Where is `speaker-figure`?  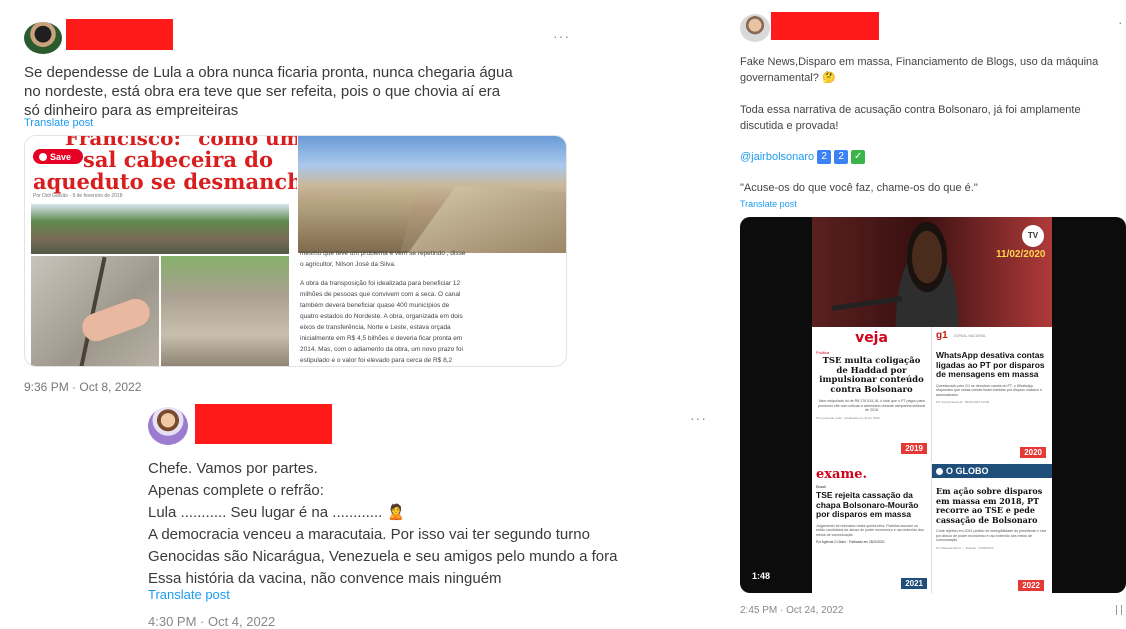
speaker-figure is located at coordinates (927, 274).